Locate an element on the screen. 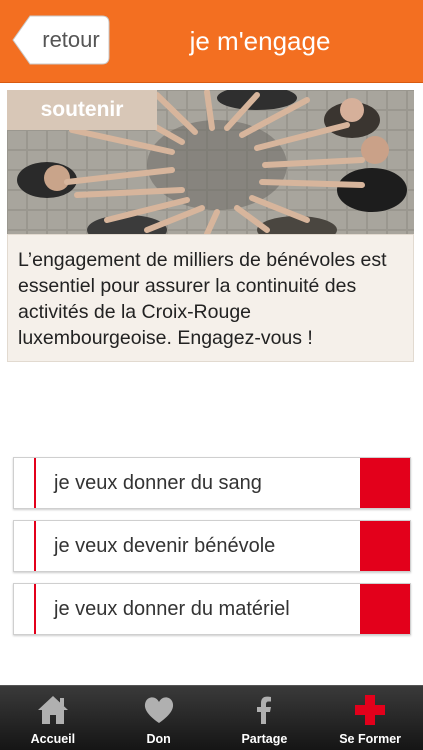  tab-don: Don is located at coordinates (159, 718).